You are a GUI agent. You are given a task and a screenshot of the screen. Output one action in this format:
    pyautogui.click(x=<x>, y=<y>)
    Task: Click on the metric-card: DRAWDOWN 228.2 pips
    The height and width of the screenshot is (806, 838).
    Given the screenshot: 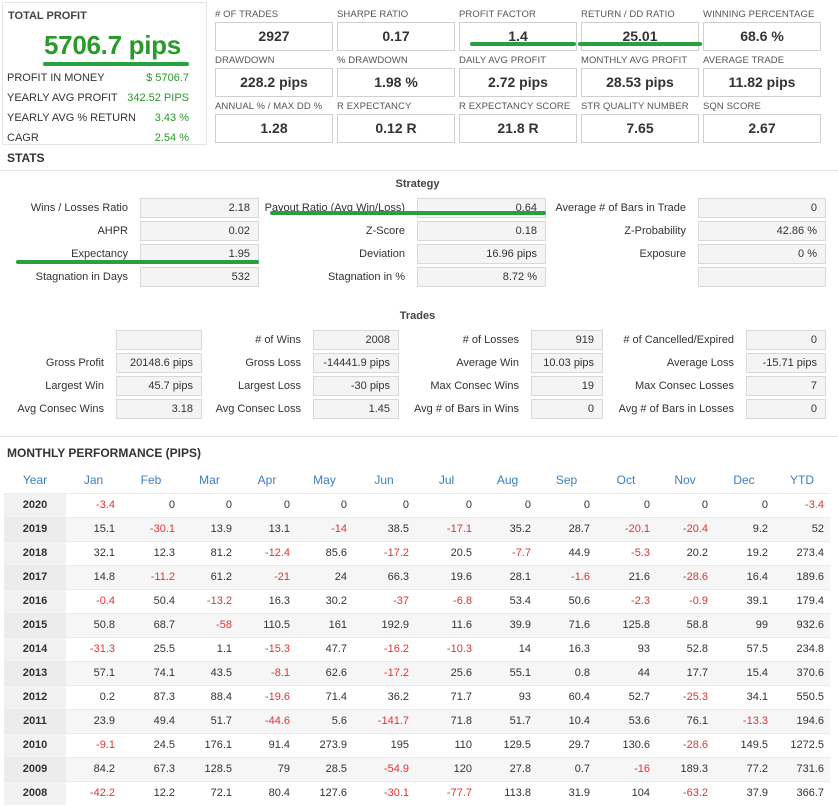 What is the action you would take?
    pyautogui.click(x=274, y=76)
    